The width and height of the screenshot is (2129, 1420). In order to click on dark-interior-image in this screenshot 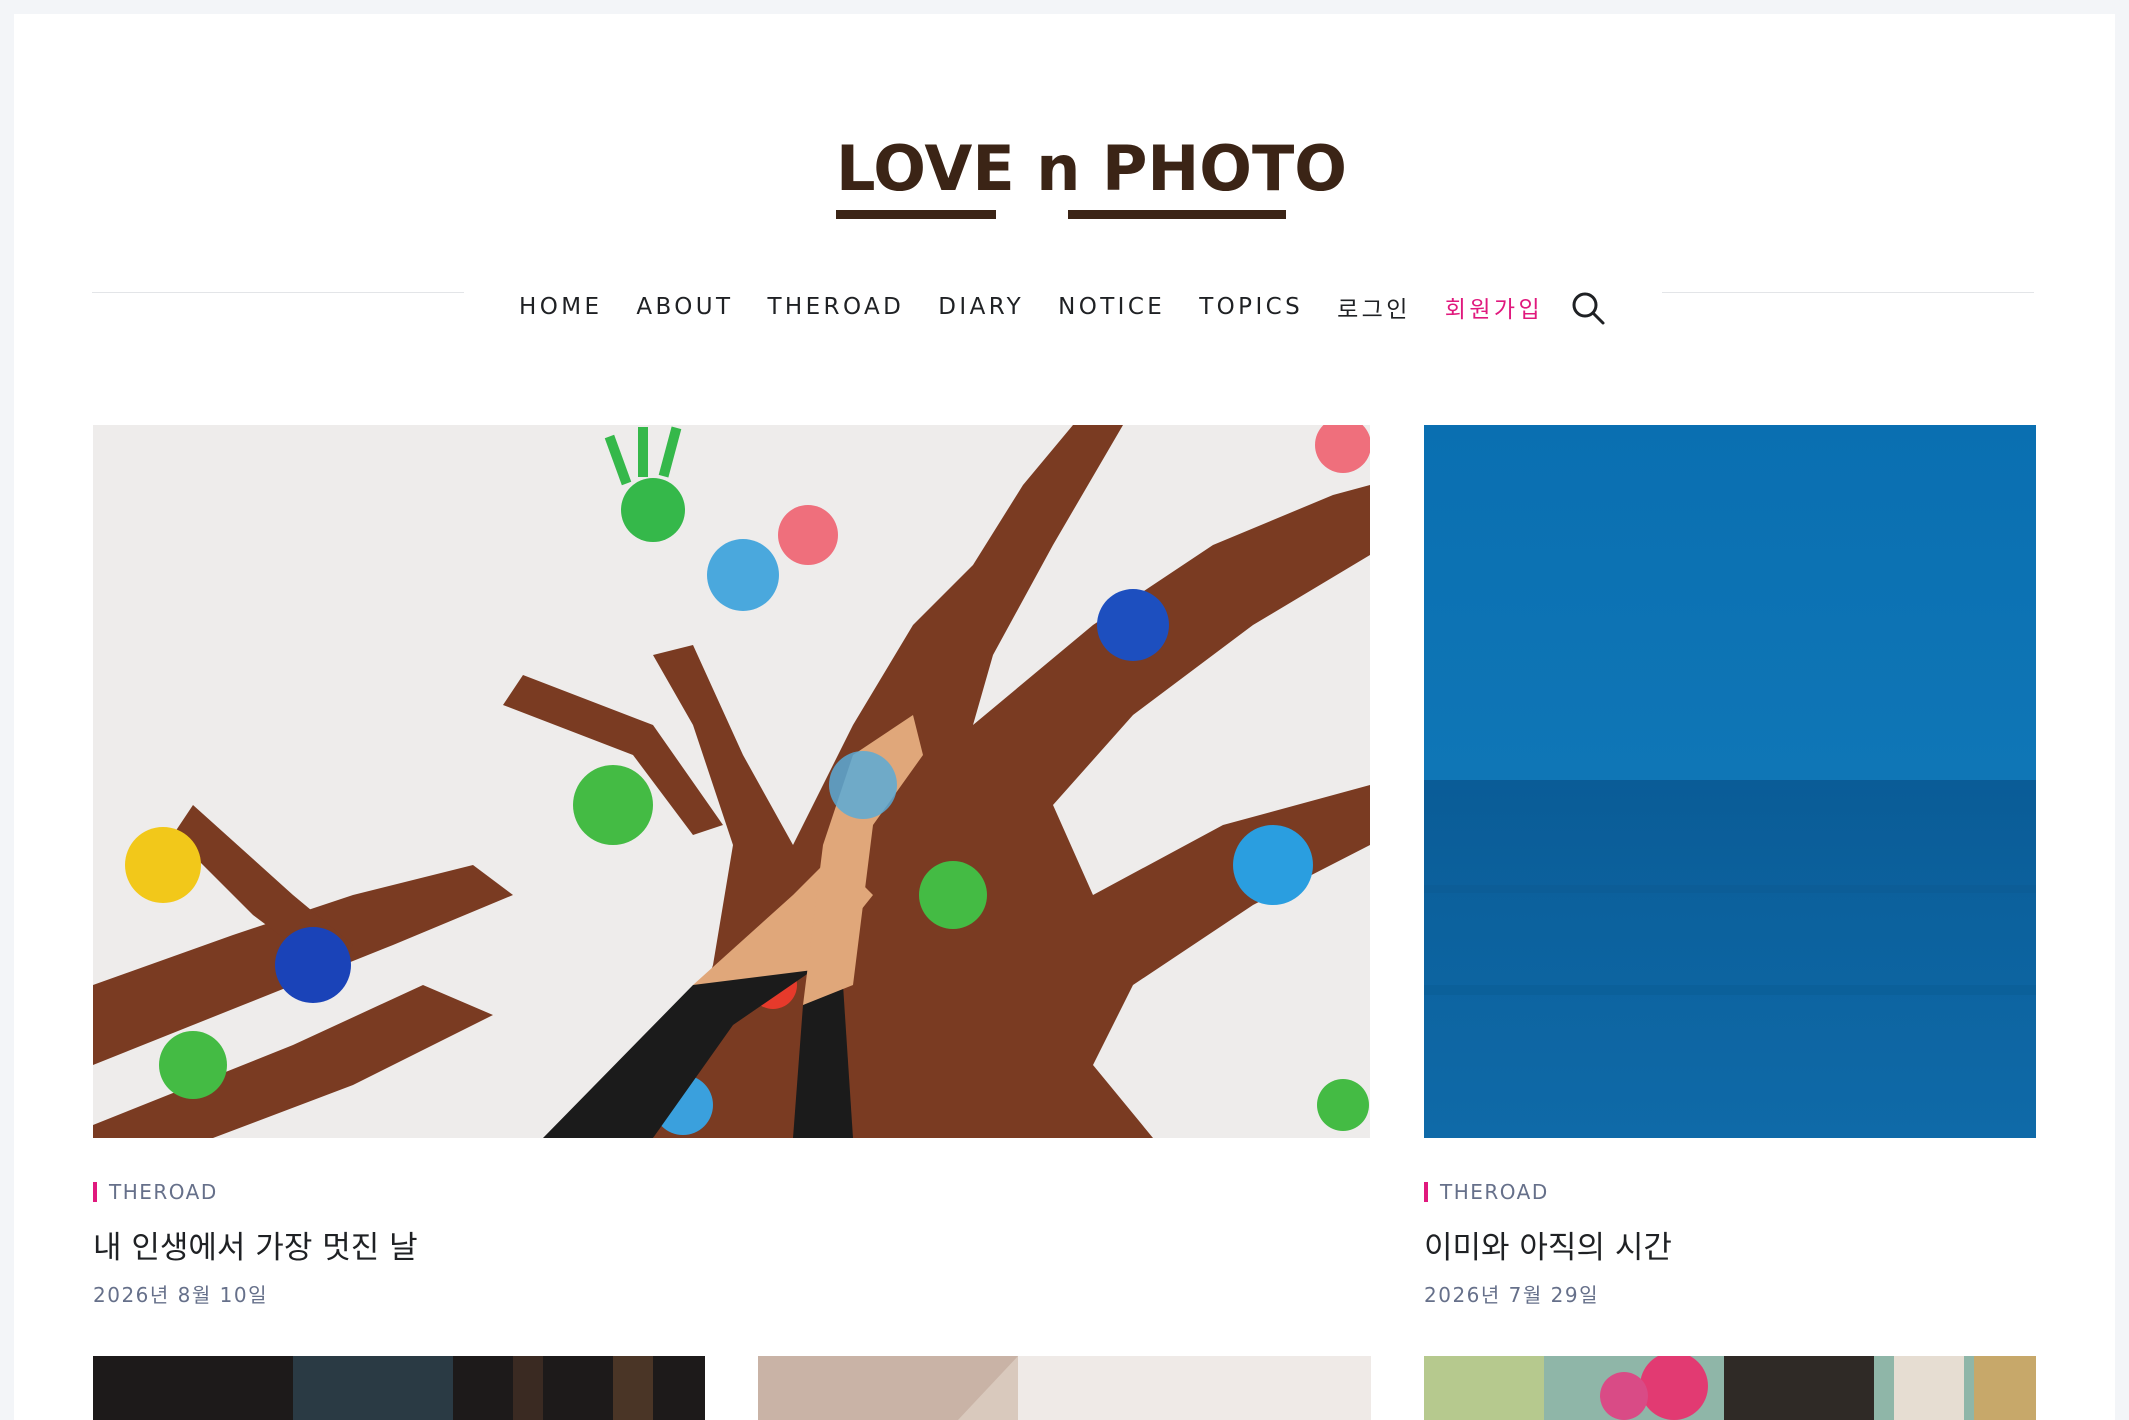, I will do `click(399, 1388)`.